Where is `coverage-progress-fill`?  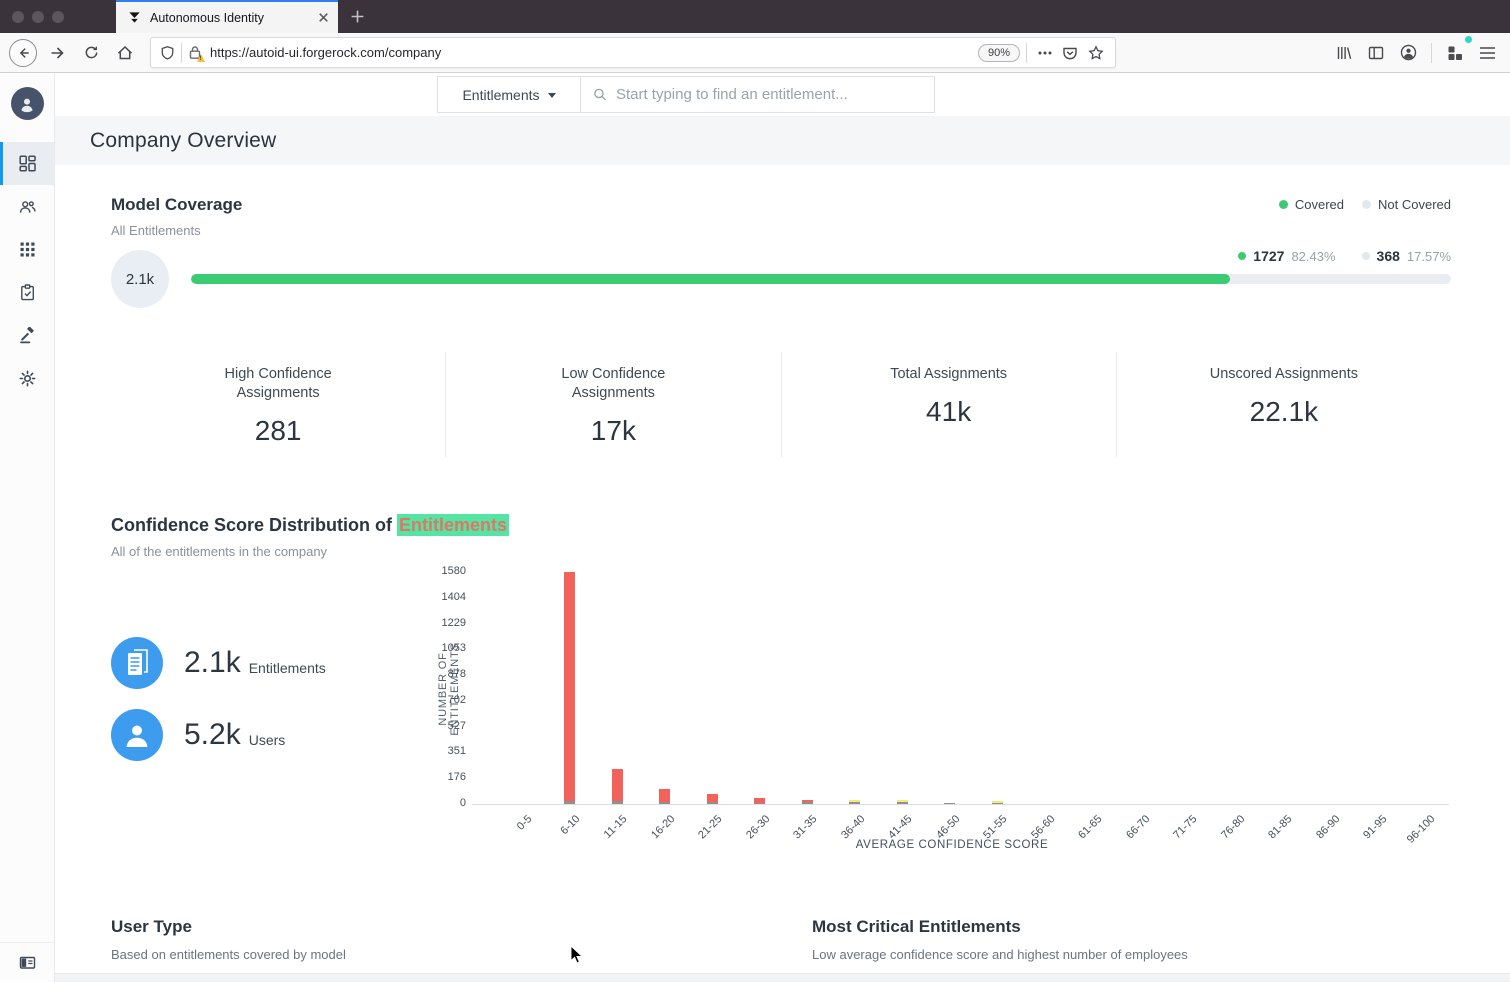 coverage-progress-fill is located at coordinates (710, 279).